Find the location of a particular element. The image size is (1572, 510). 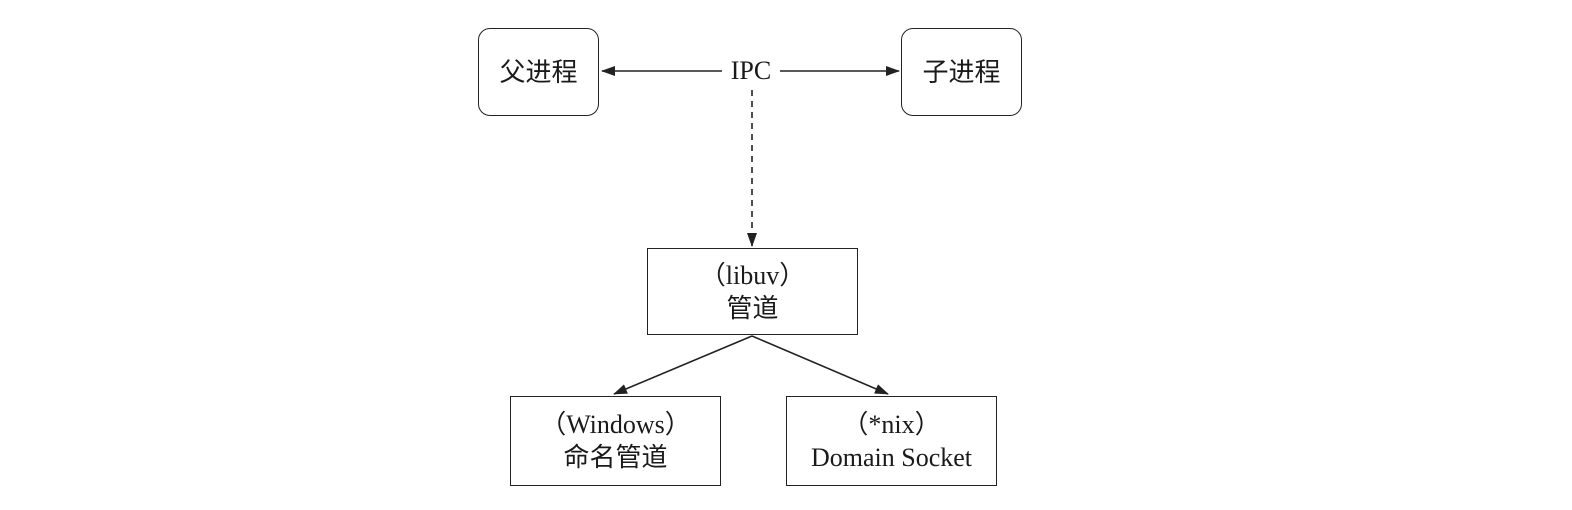

windows-named-pipe-node: （Windows） 命名管道 is located at coordinates (615, 441).